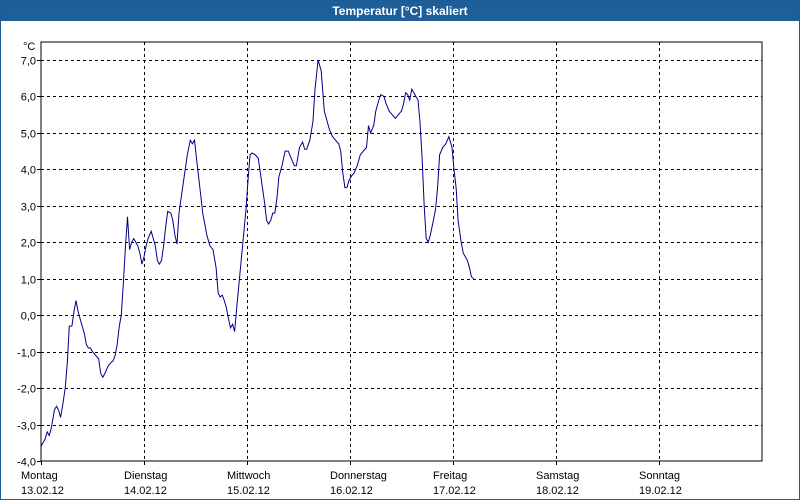  I want to click on x-tick-date-label: 14.02.12, so click(145, 491).